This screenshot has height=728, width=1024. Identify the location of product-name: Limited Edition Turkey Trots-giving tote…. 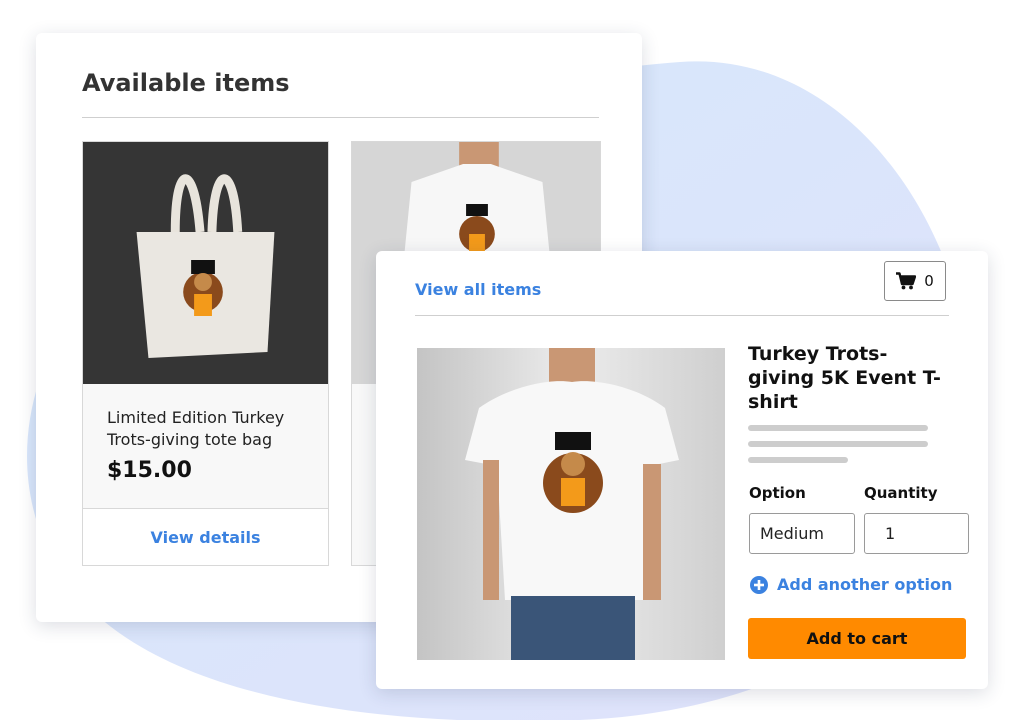
(196, 428).